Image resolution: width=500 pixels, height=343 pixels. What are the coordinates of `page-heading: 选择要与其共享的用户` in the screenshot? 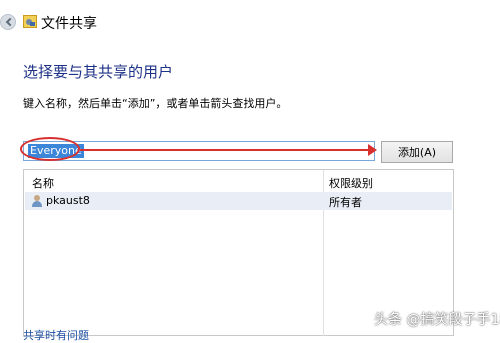 It's located at (98, 72).